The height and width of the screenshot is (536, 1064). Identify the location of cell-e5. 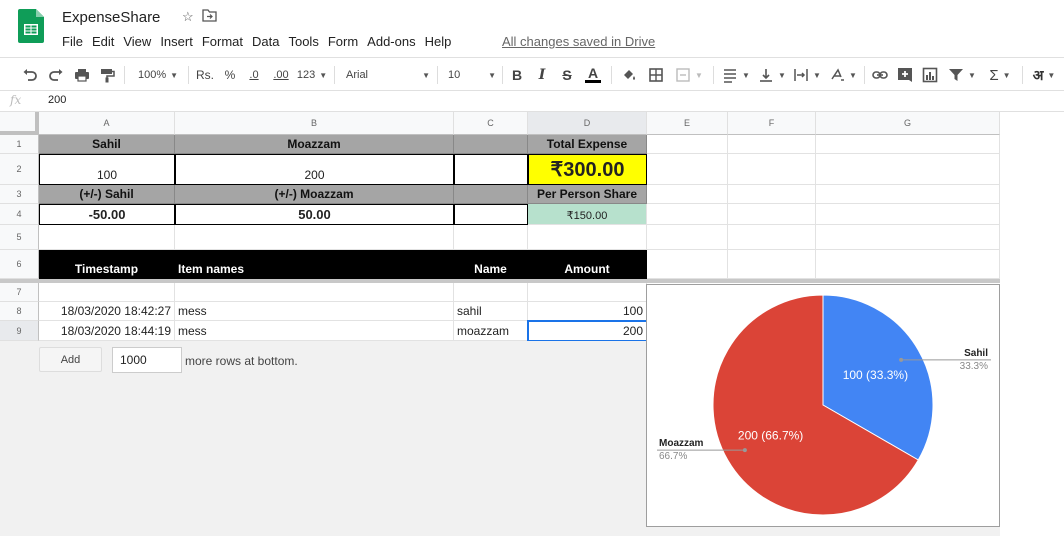
(687, 237).